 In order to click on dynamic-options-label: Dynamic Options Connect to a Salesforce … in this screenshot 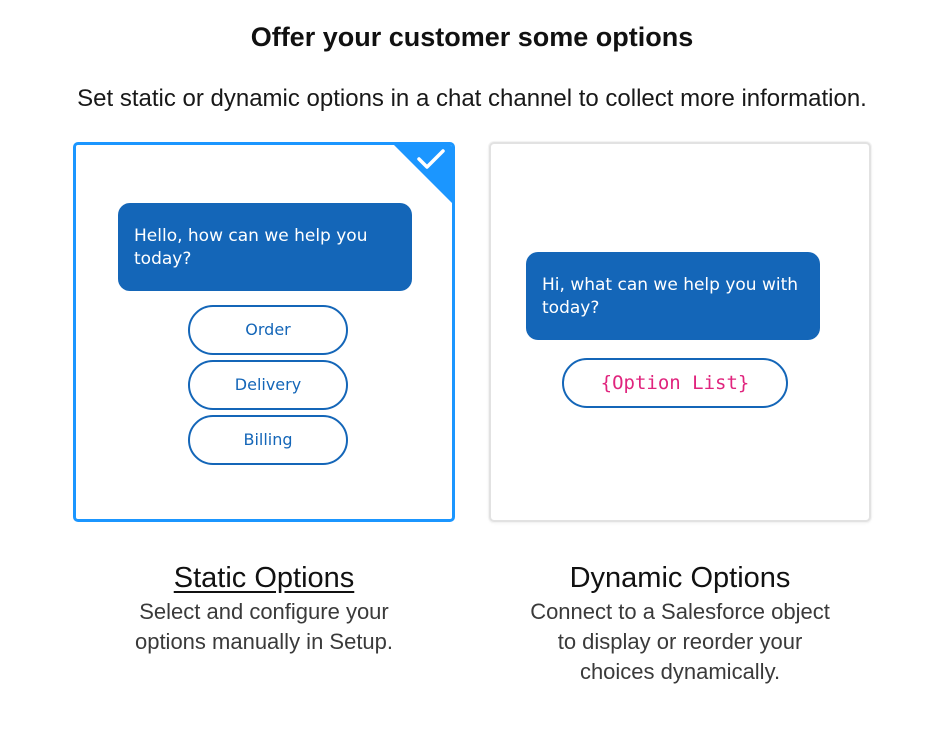, I will do `click(680, 623)`.